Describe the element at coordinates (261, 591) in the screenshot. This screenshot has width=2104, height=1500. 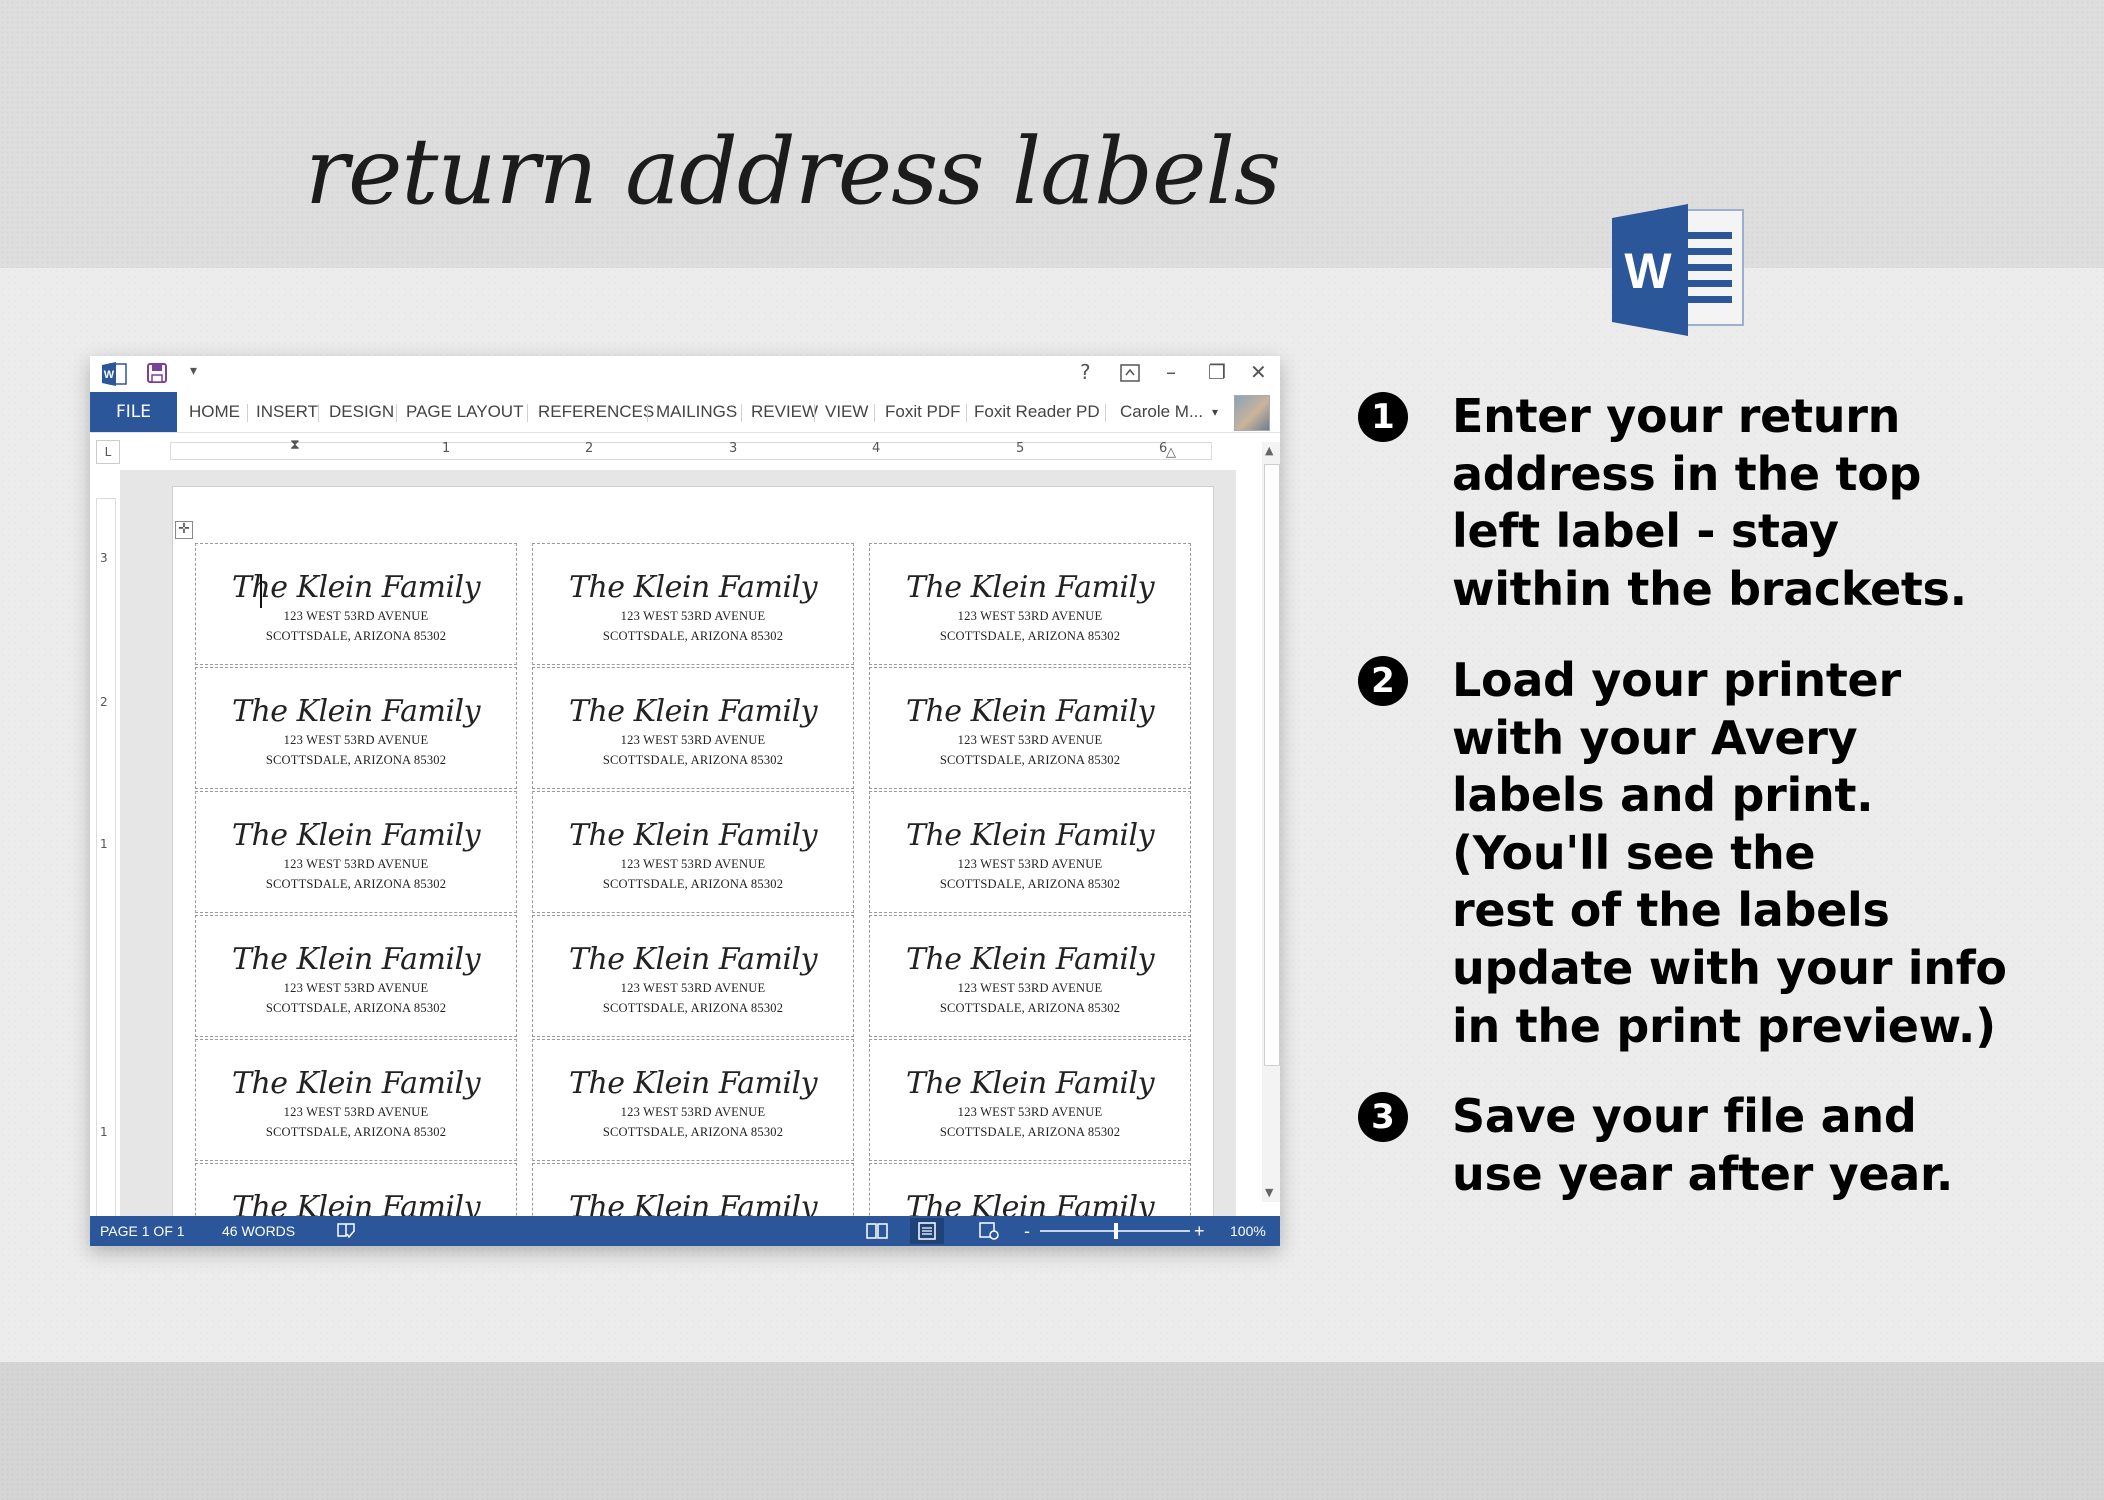
I see `text-cursor` at that location.